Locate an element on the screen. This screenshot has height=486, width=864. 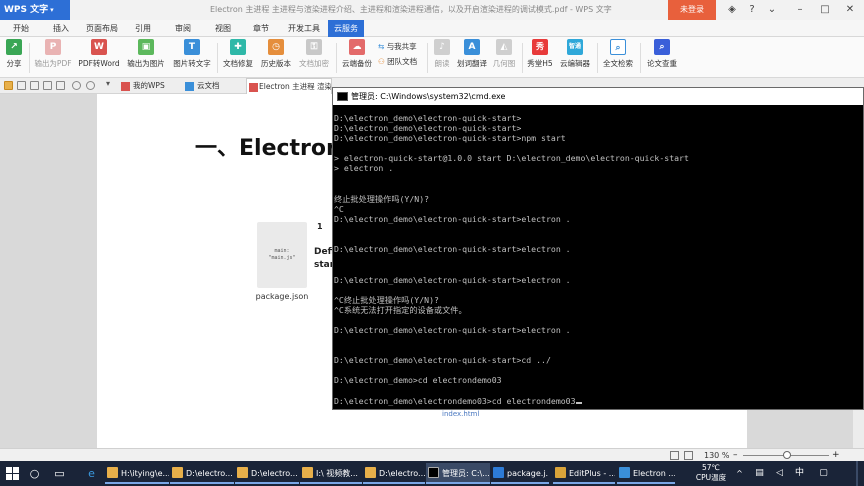
skin-icon: ◈ is located at coordinates (732, 10).